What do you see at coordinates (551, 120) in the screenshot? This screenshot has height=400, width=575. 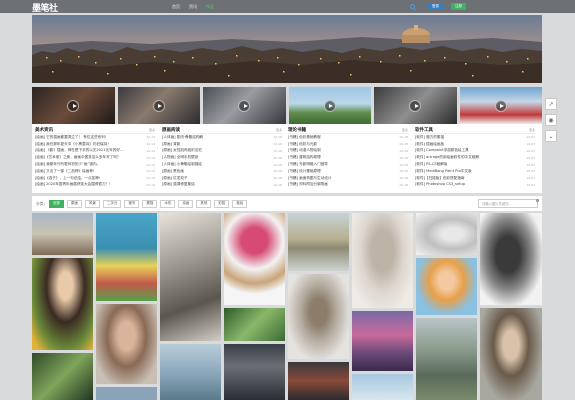 I see `wechat-icon: ◉` at bounding box center [551, 120].